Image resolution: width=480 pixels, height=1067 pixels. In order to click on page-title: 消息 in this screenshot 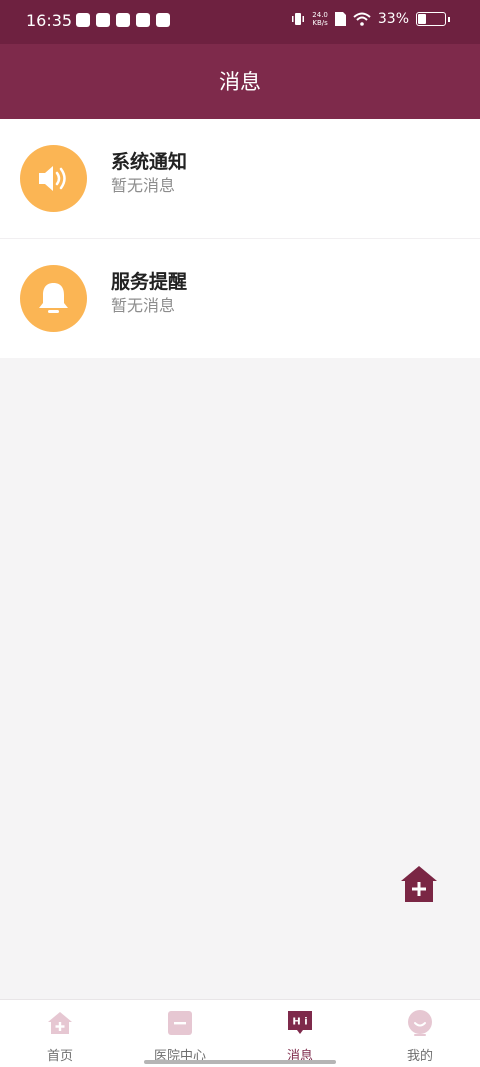, I will do `click(240, 82)`.